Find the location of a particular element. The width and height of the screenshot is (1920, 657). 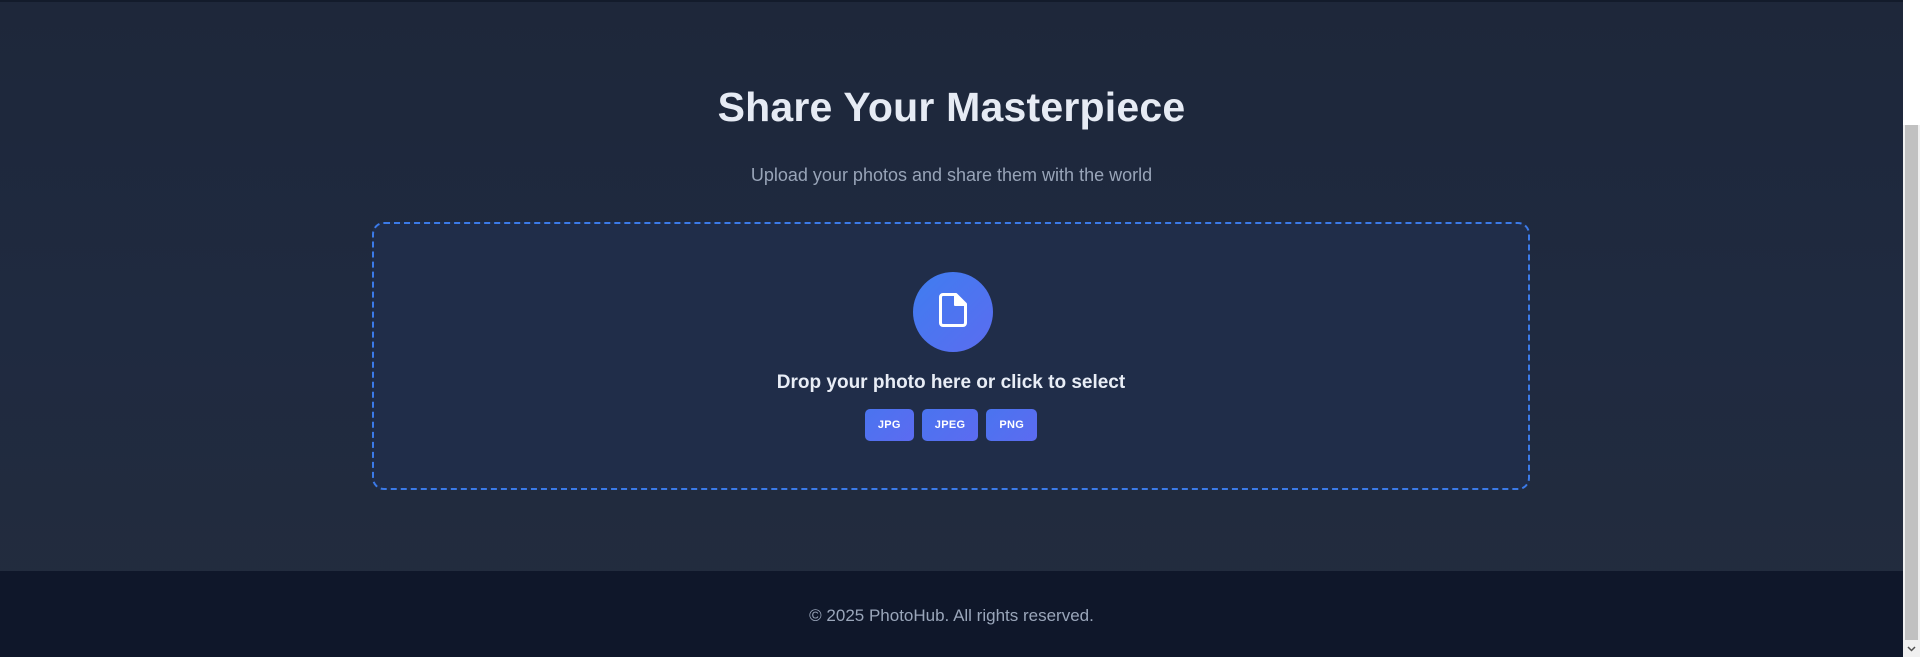

footer: © 2025 PhotoHub. All rights reserved. is located at coordinates (951, 614).